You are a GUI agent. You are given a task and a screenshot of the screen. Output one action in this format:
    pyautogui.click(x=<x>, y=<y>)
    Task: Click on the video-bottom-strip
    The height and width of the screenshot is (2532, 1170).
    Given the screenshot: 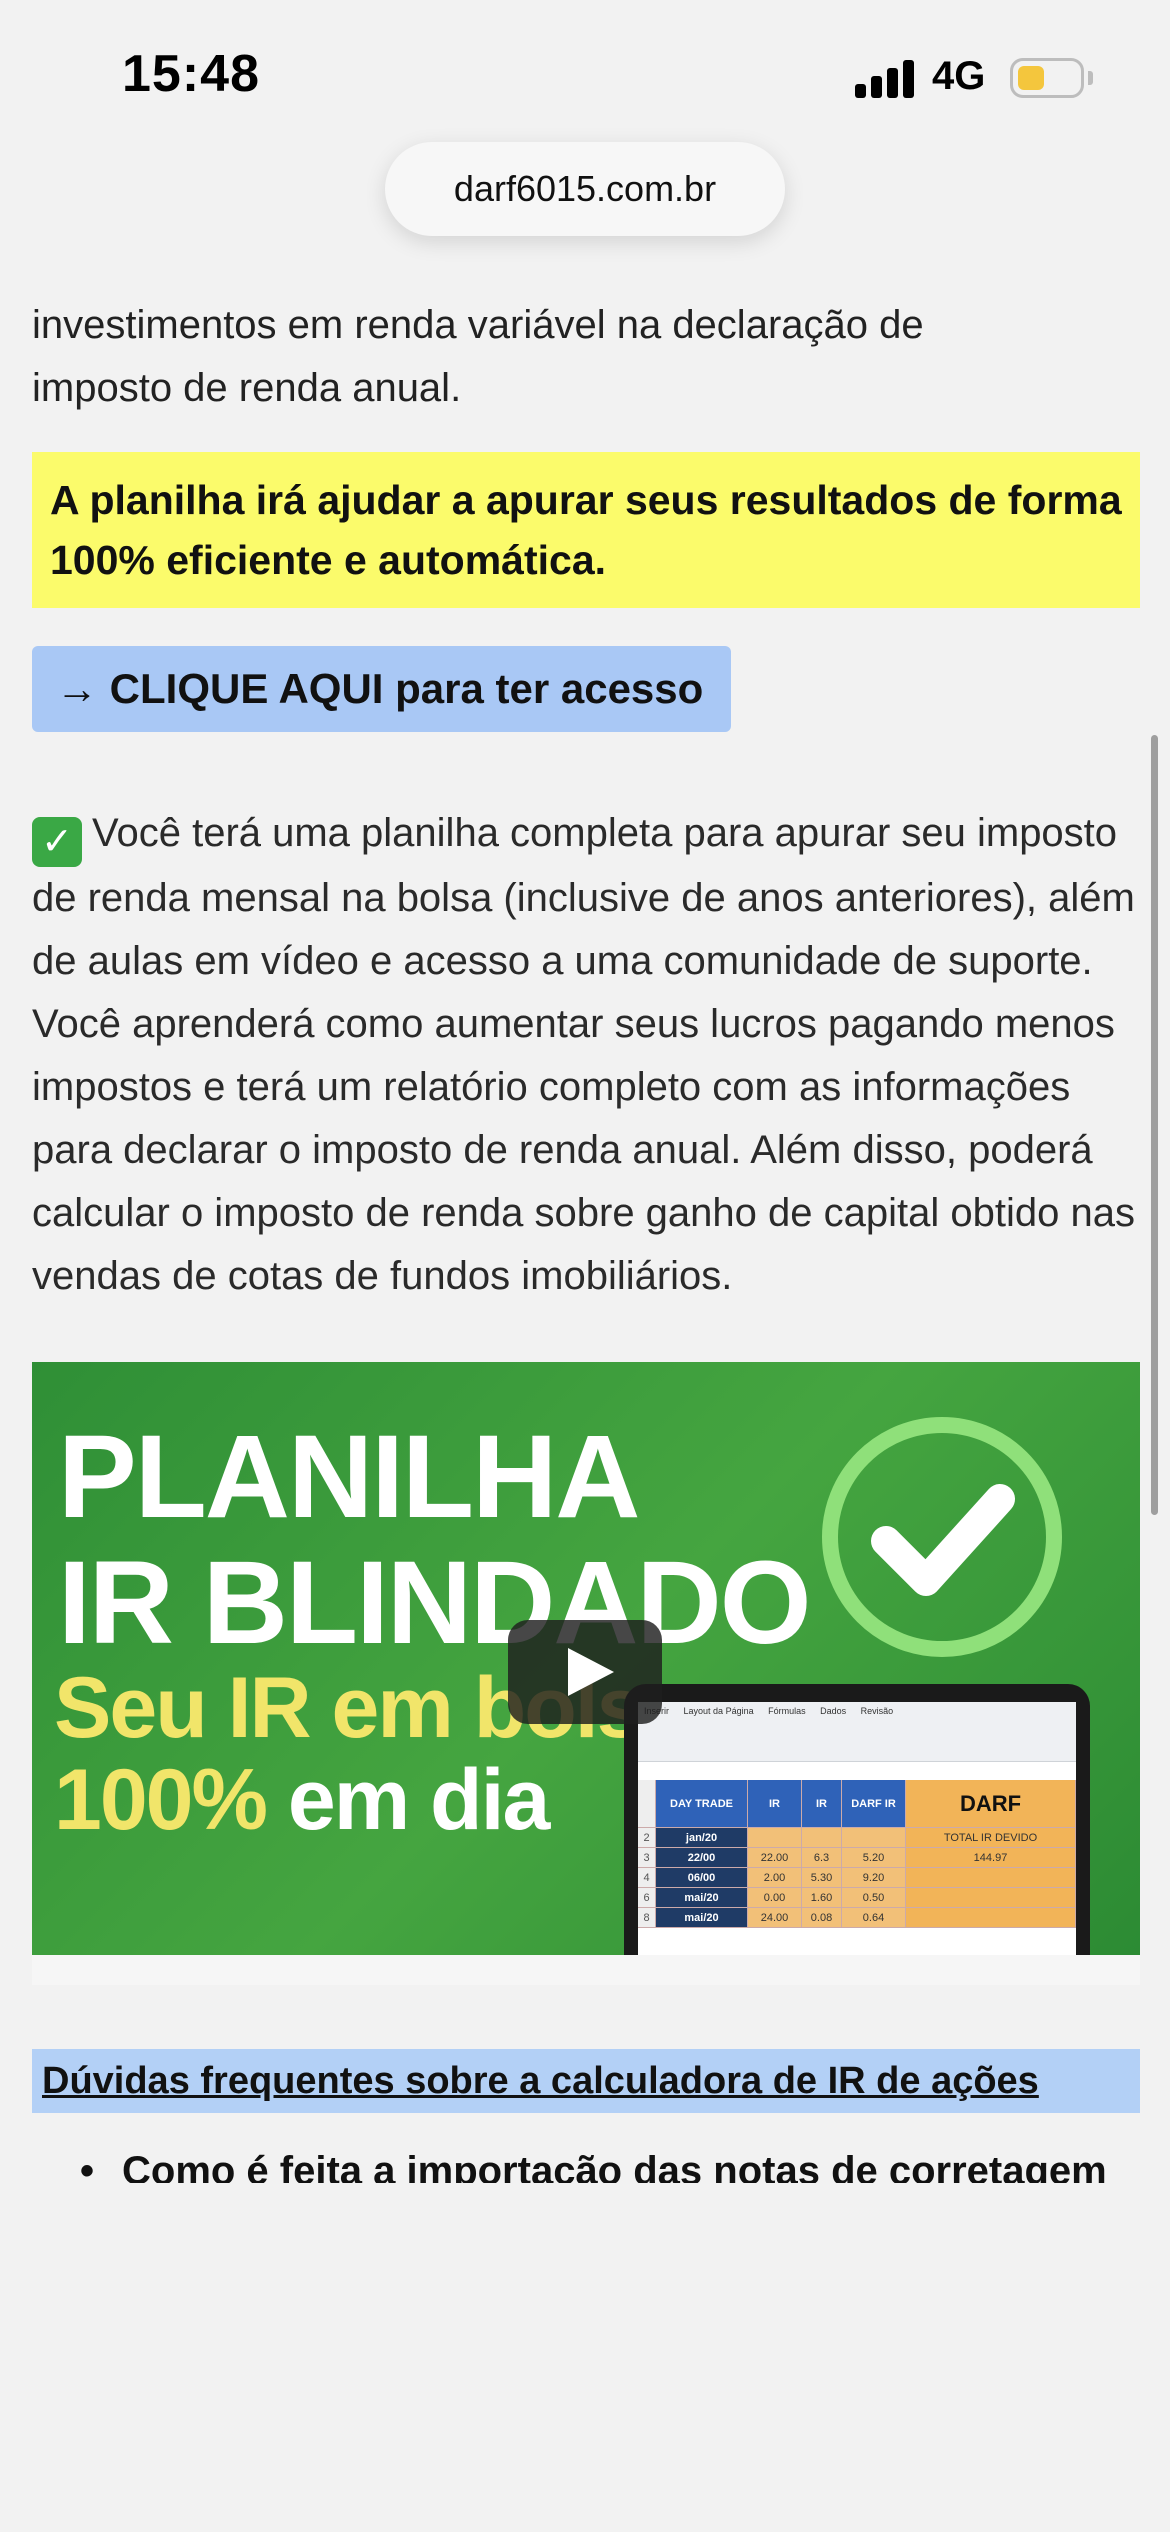 What is the action you would take?
    pyautogui.click(x=586, y=1970)
    